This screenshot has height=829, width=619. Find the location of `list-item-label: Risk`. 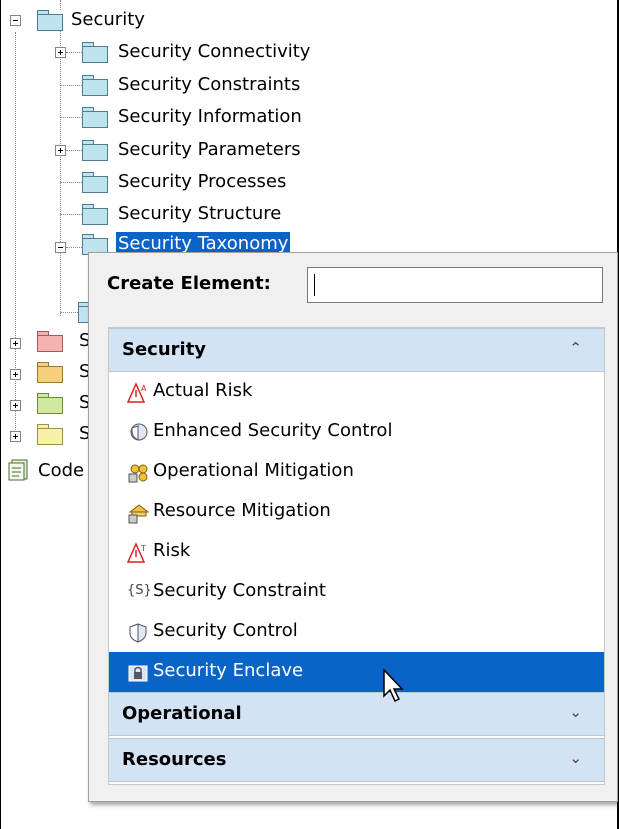

list-item-label: Risk is located at coordinates (172, 550).